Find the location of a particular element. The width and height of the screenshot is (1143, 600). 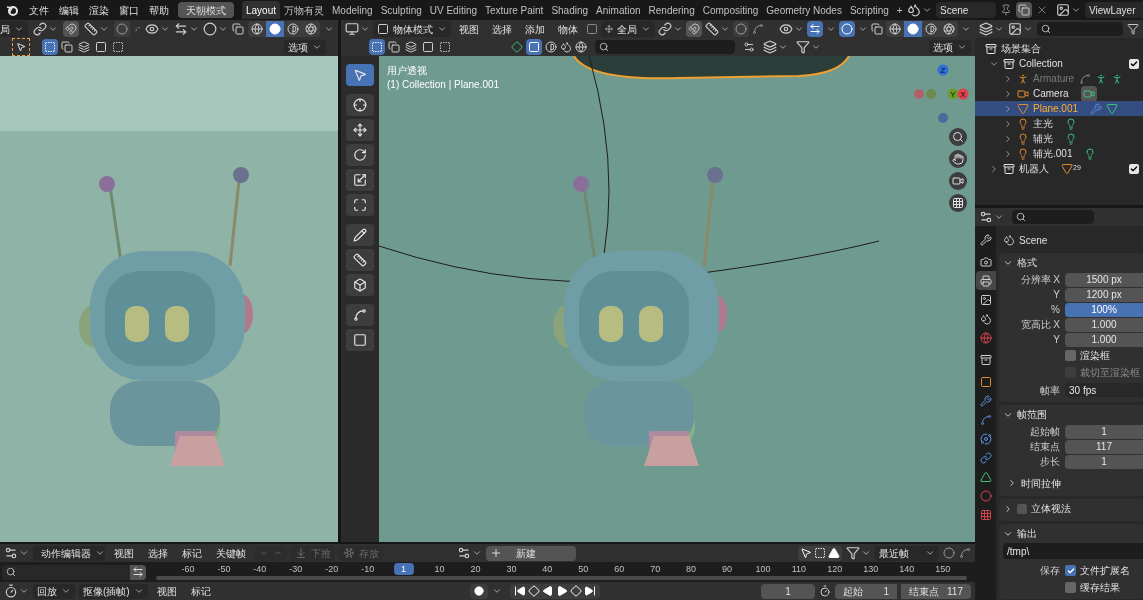

frame-number: -10 is located at coordinates (368, 568).